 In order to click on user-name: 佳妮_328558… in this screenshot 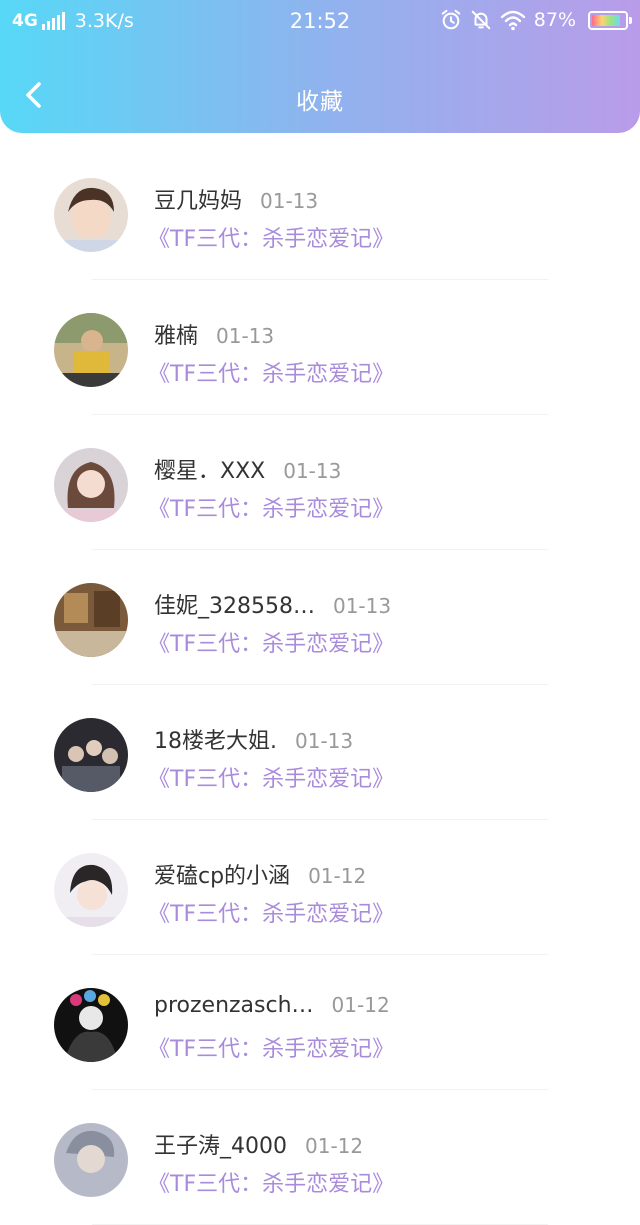, I will do `click(234, 604)`.